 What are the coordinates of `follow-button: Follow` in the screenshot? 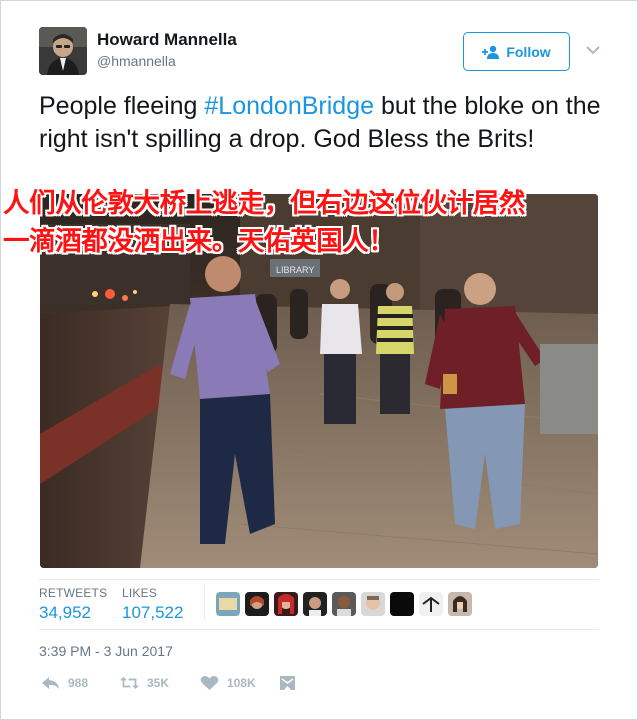 It's located at (516, 51).